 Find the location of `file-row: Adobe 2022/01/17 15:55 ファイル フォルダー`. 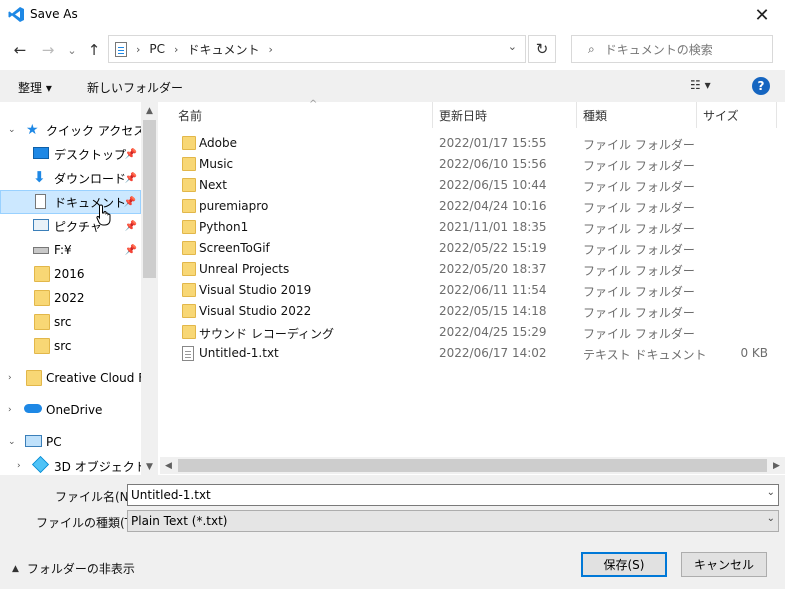

file-row: Adobe 2022/01/17 15:55 ファイル フォルダー is located at coordinates (465, 143).